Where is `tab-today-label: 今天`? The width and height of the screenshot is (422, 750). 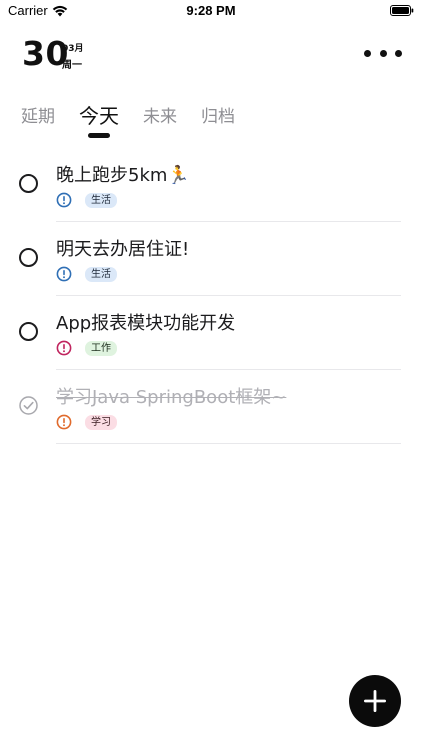
tab-today-label: 今天 is located at coordinates (99, 116).